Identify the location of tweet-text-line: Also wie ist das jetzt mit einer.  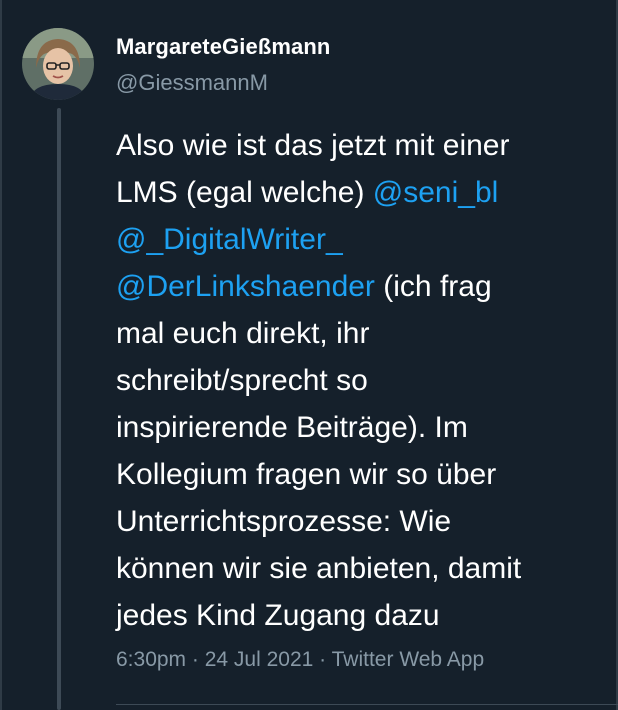
(361, 145).